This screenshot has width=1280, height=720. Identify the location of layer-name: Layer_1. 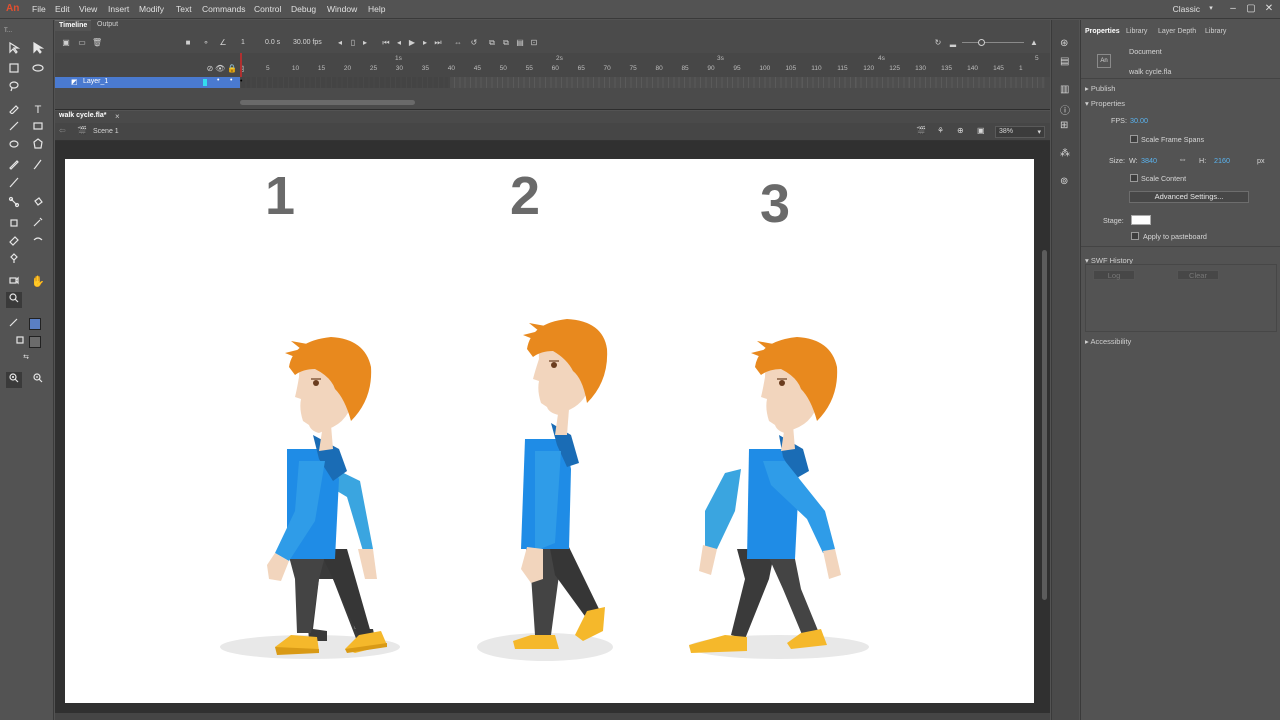
(95, 81).